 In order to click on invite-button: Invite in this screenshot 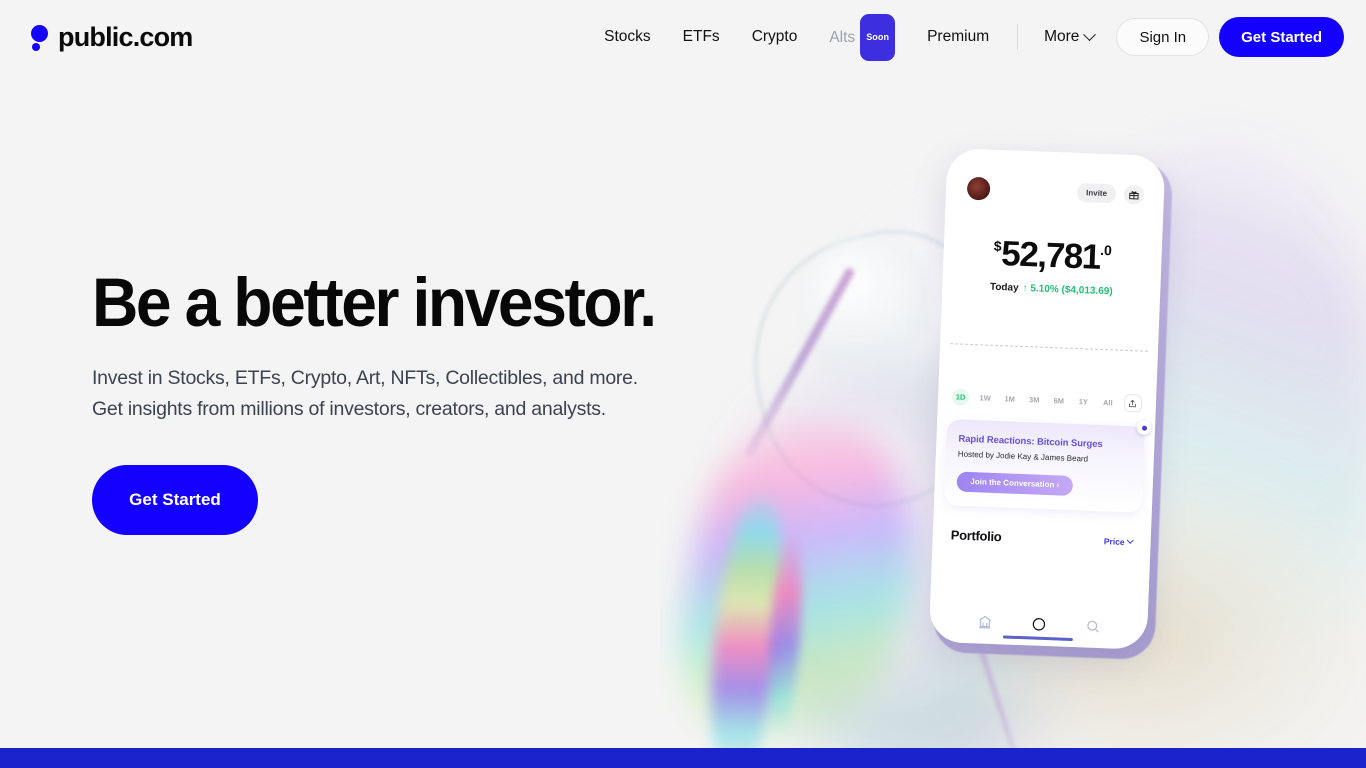, I will do `click(1096, 193)`.